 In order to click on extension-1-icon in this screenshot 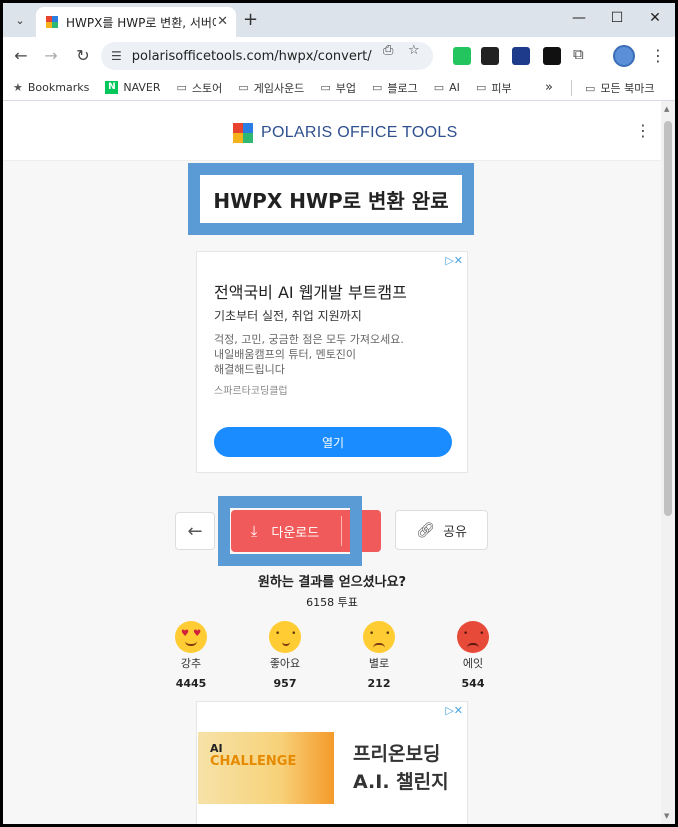, I will do `click(462, 56)`.